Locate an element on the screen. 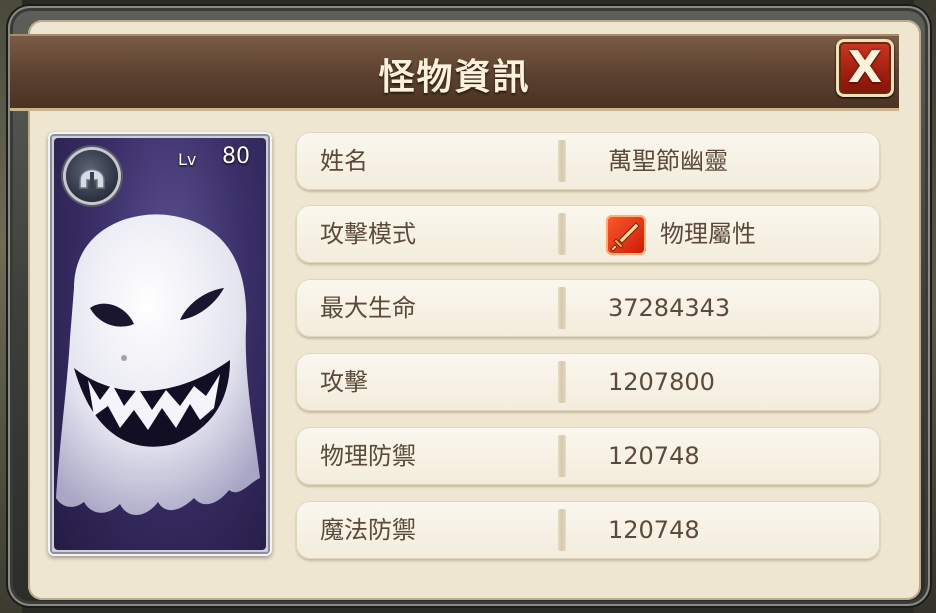 The image size is (936, 613). info-row-attack: 攻擊 1207800 is located at coordinates (588, 382).